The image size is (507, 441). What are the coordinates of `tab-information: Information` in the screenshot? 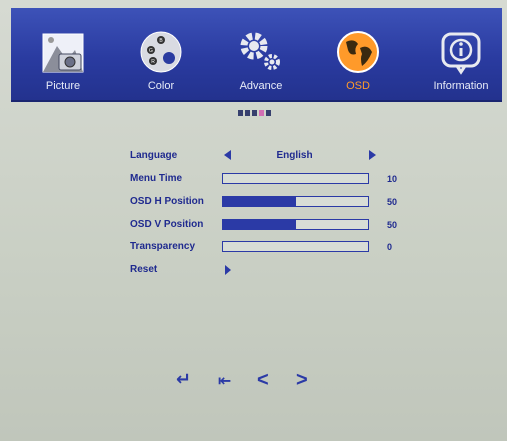 It's located at (461, 54).